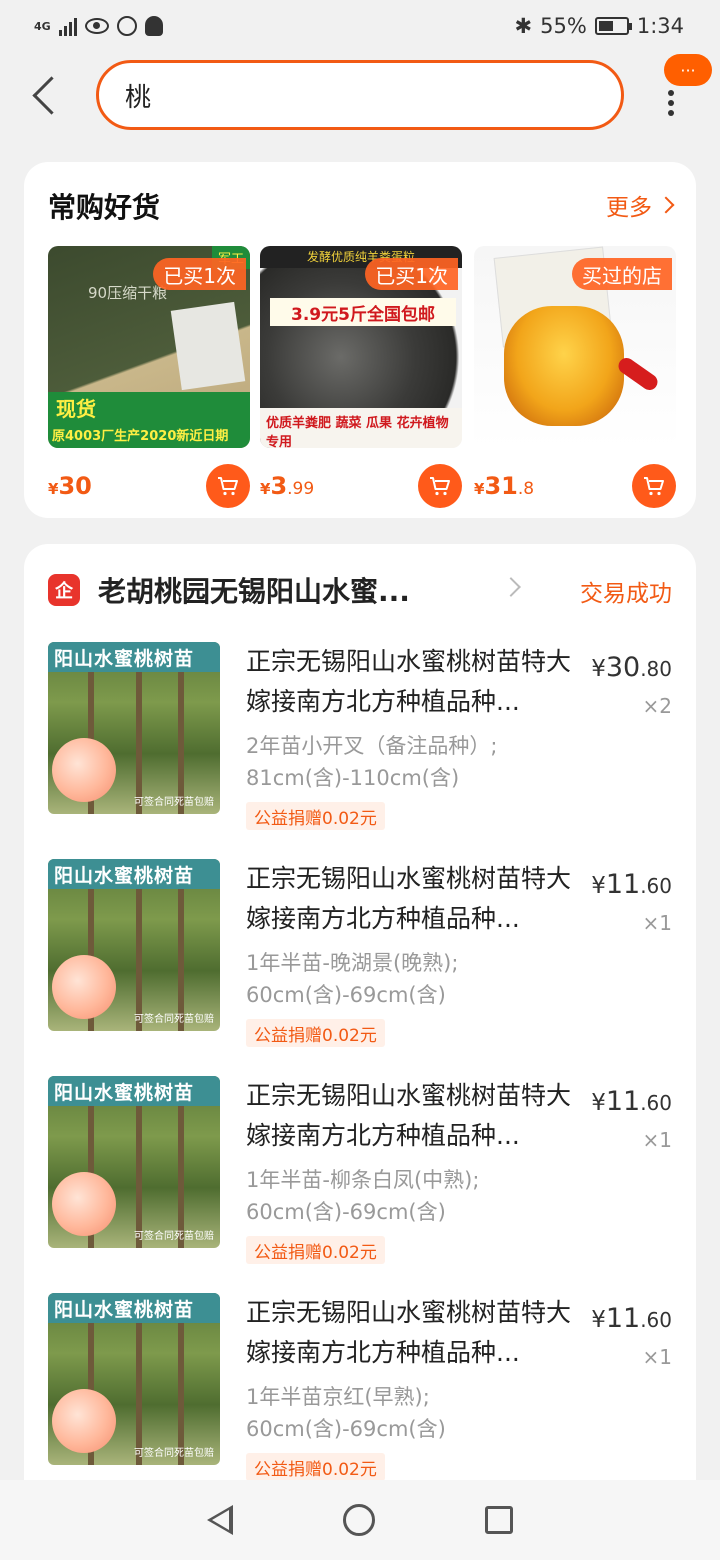 This screenshot has width=720, height=1560. I want to click on image-text: 90压缩干粮, so click(128, 293).